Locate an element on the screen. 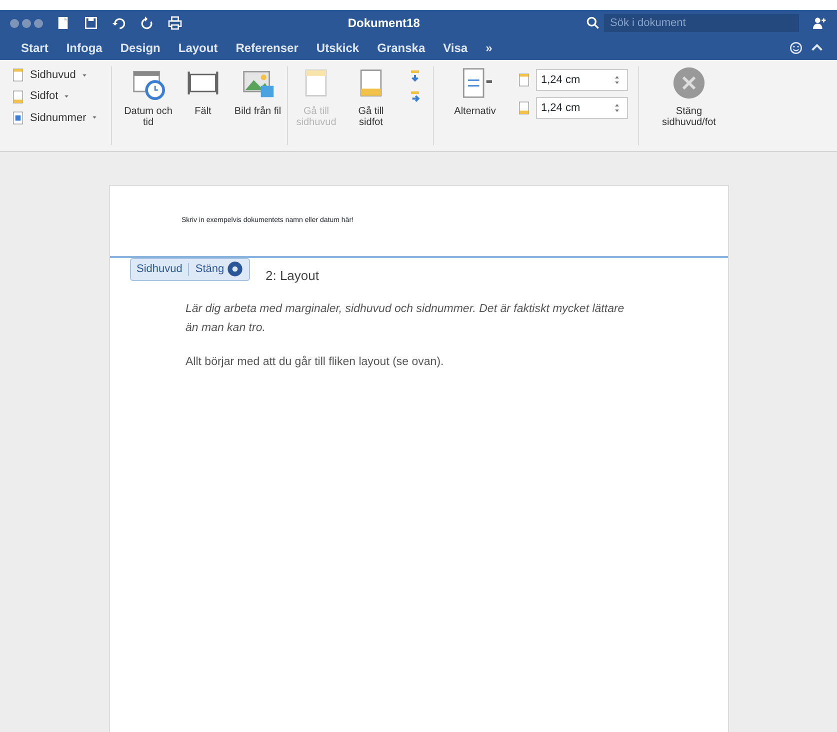 The image size is (837, 732). ribbon-tab: Visa is located at coordinates (455, 48).